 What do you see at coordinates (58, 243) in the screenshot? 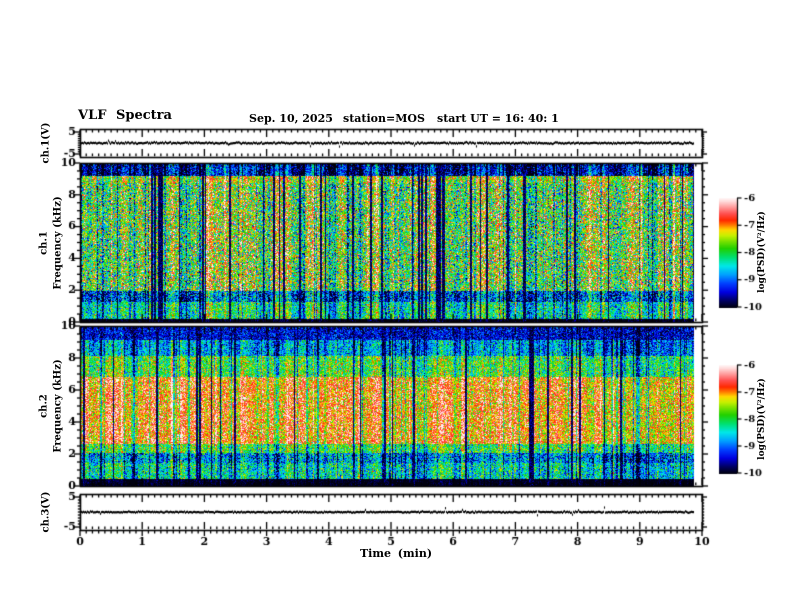
I see `spec1-frequency-axis-label: Frequency (kHz)` at bounding box center [58, 243].